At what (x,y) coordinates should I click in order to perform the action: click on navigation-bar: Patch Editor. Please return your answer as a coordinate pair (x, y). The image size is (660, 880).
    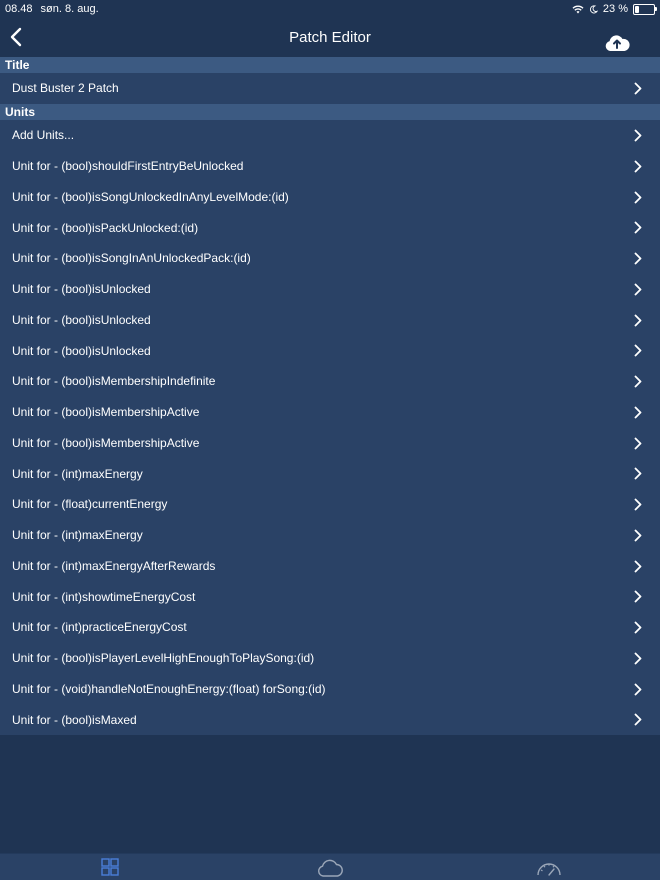
    Looking at the image, I should click on (330, 37).